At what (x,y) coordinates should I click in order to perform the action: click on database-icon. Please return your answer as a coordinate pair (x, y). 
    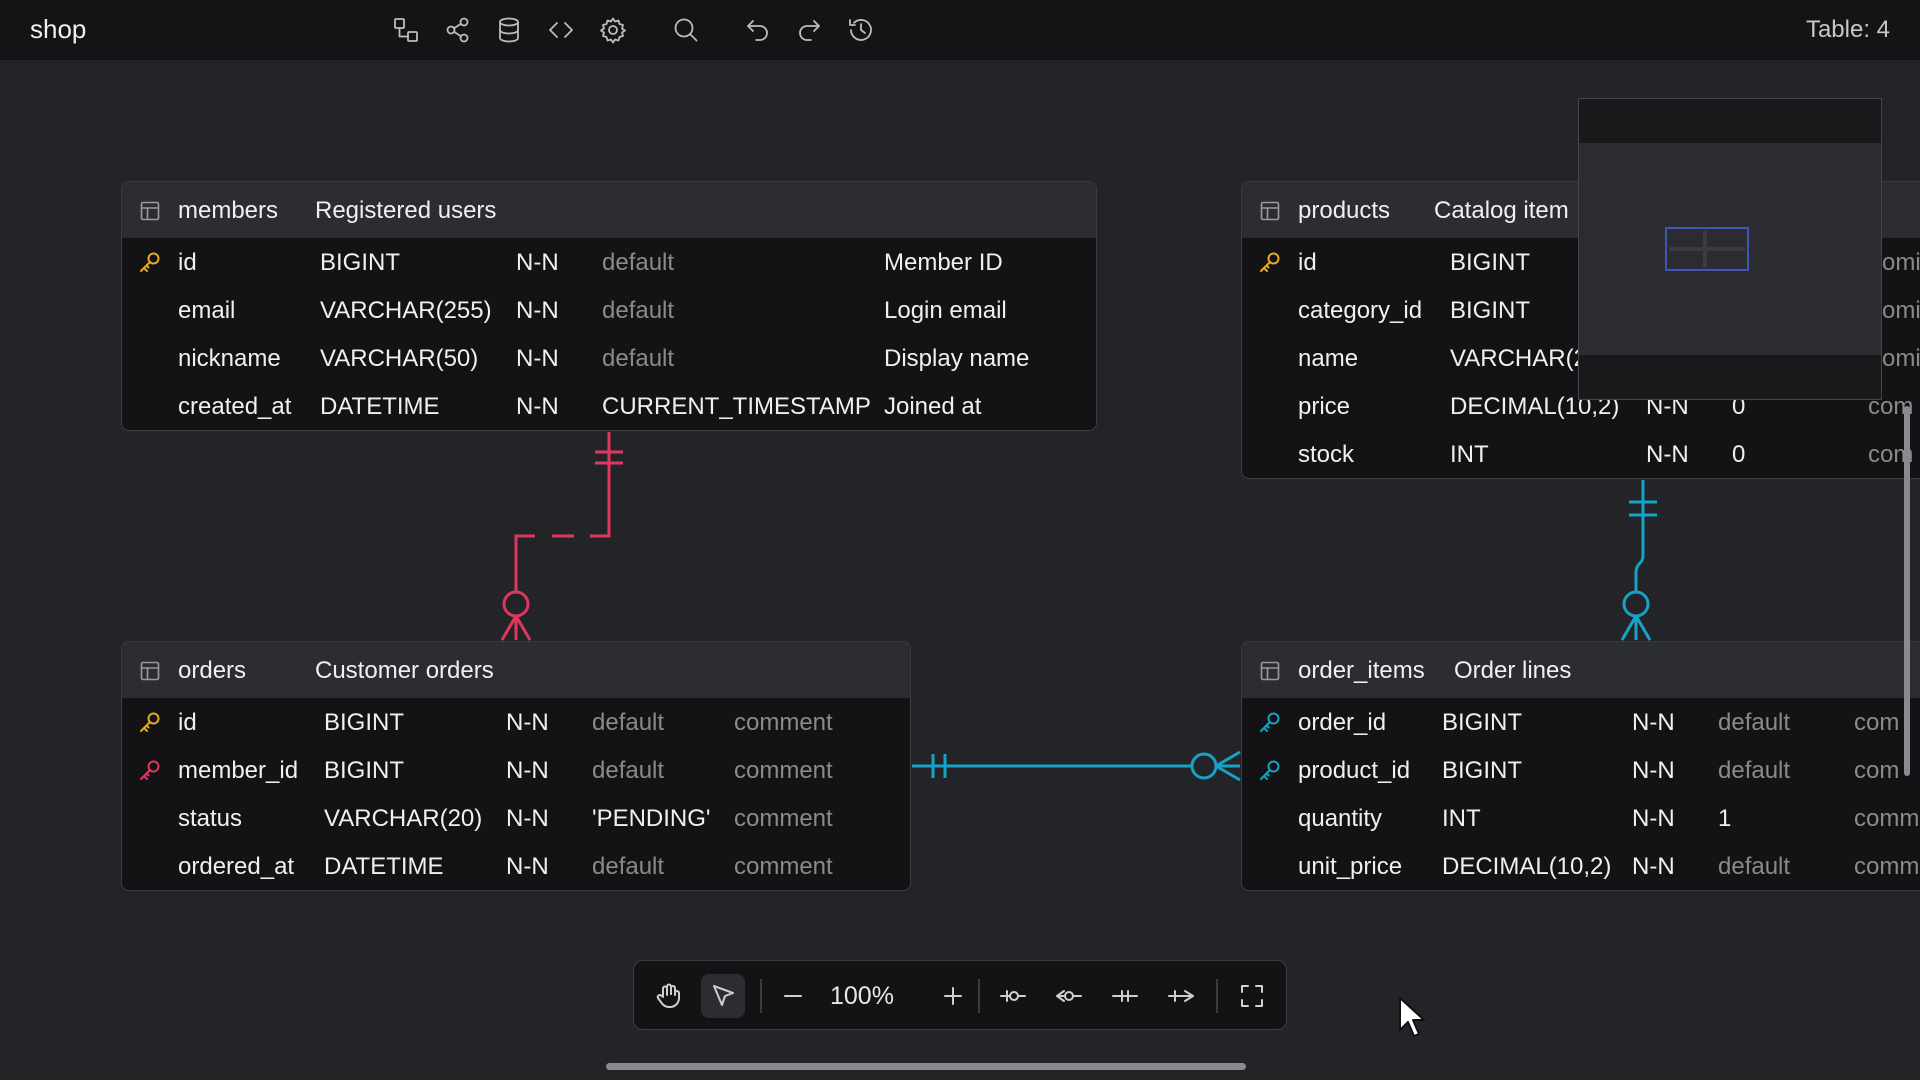
    Looking at the image, I should click on (509, 30).